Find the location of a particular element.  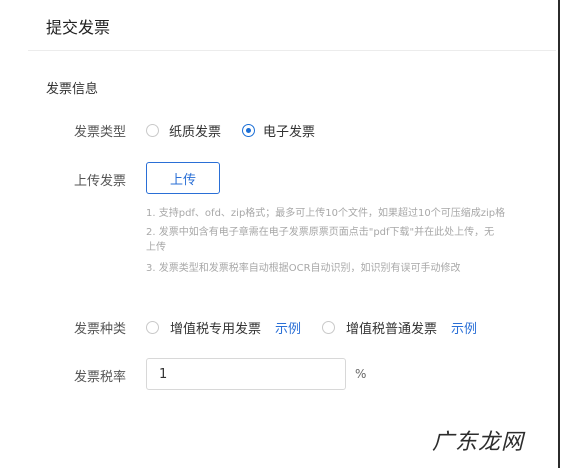

radio-vat-normal-label: 增值税普通发票 is located at coordinates (392, 329).